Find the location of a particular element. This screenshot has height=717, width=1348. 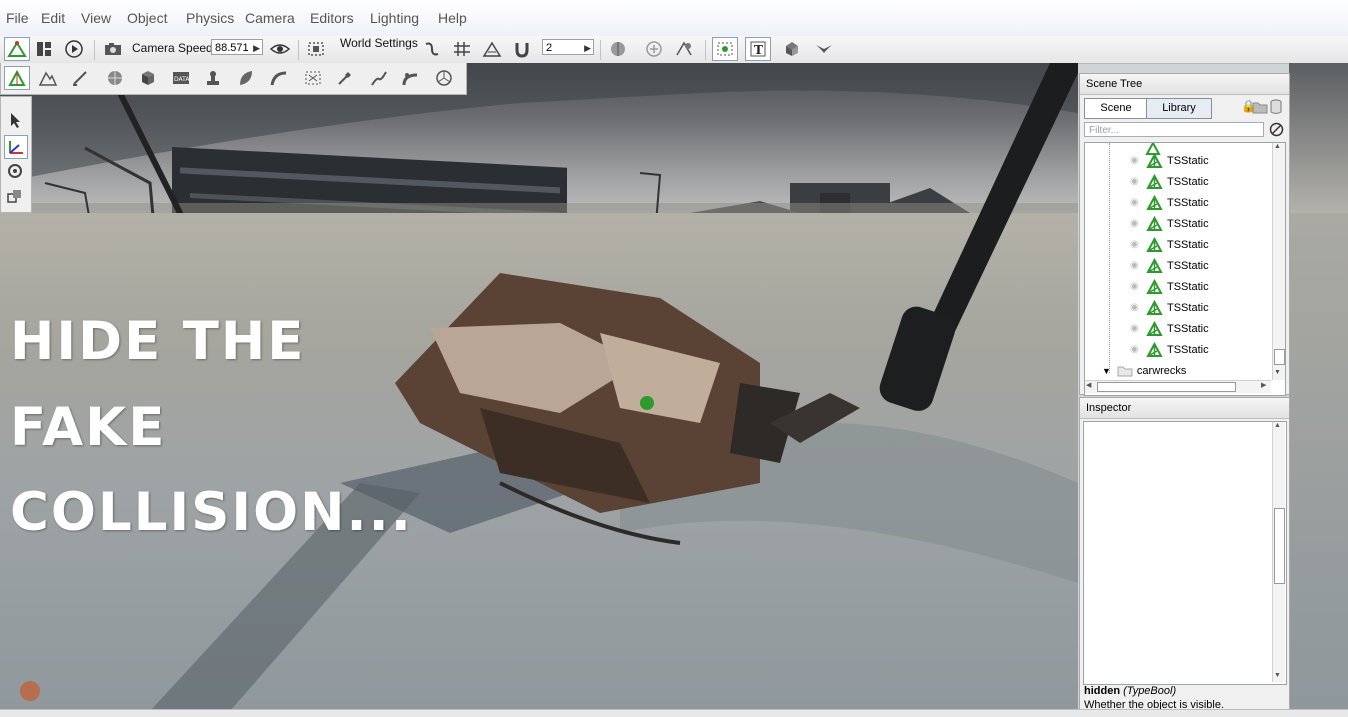

particle-editor-tool is located at coordinates (346, 78).